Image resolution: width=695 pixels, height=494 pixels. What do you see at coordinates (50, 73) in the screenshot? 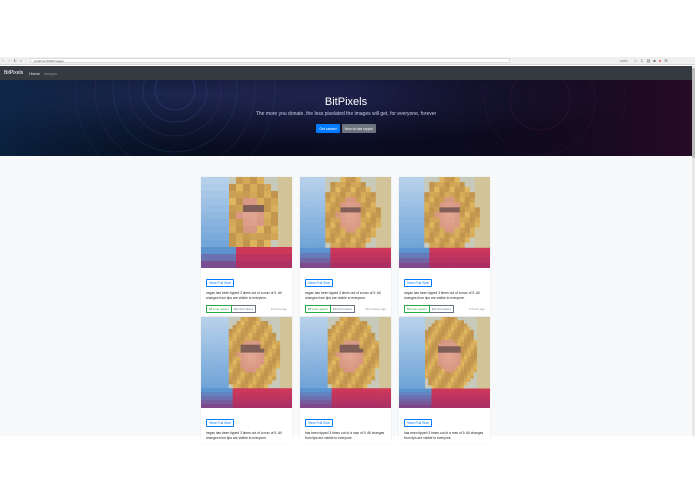
I see `nav-link-images: Images` at bounding box center [50, 73].